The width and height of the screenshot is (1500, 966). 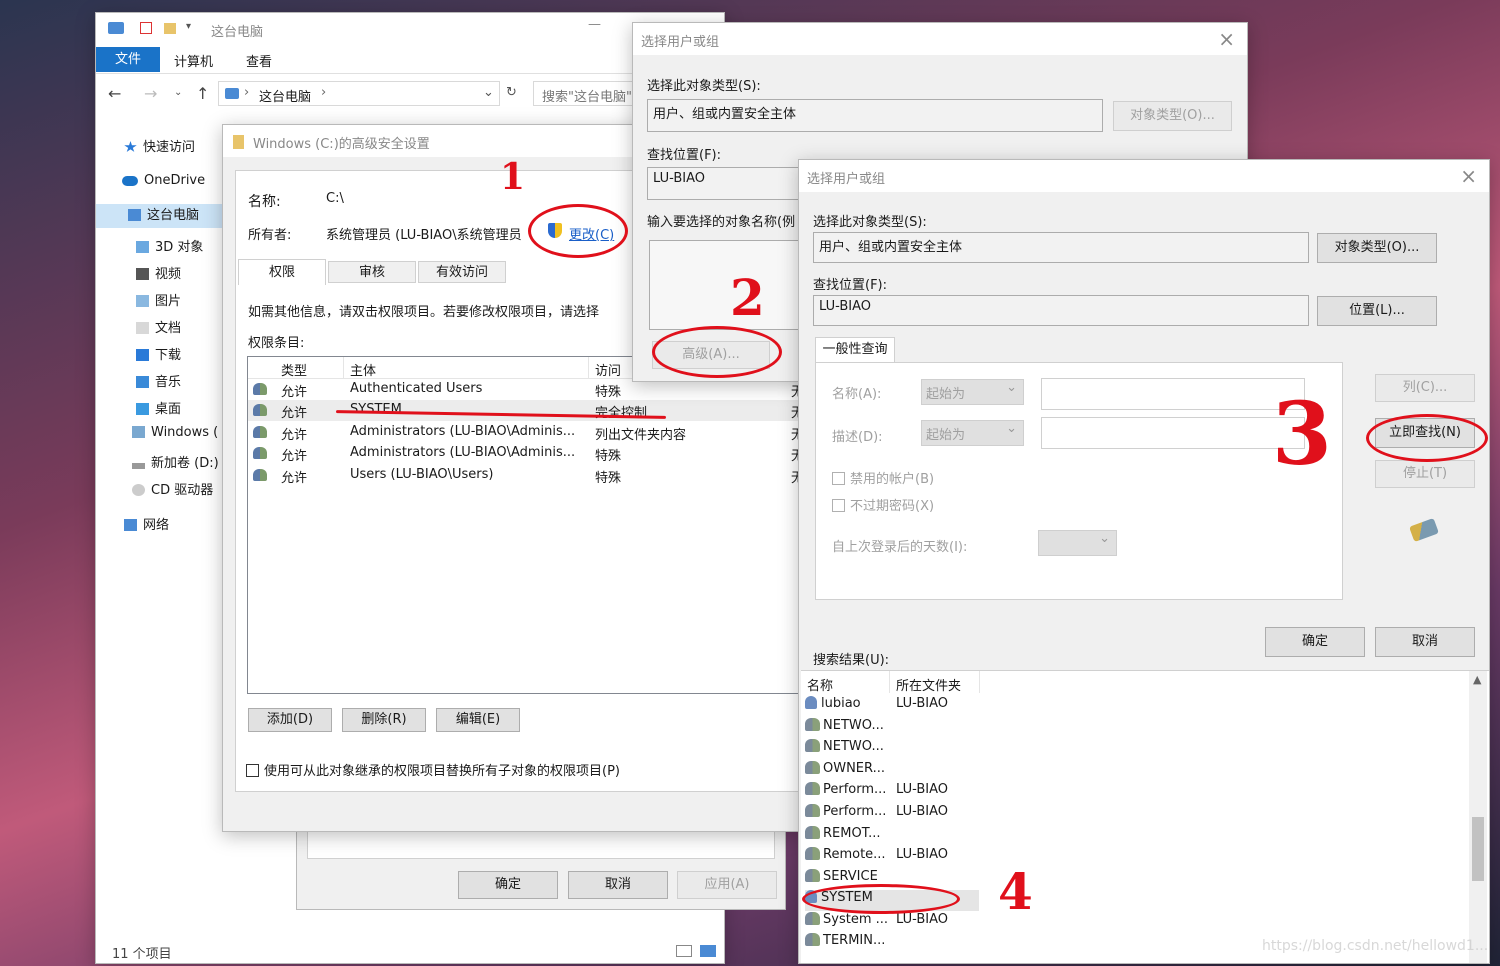 I want to click on details-view-icon, so click(x=684, y=951).